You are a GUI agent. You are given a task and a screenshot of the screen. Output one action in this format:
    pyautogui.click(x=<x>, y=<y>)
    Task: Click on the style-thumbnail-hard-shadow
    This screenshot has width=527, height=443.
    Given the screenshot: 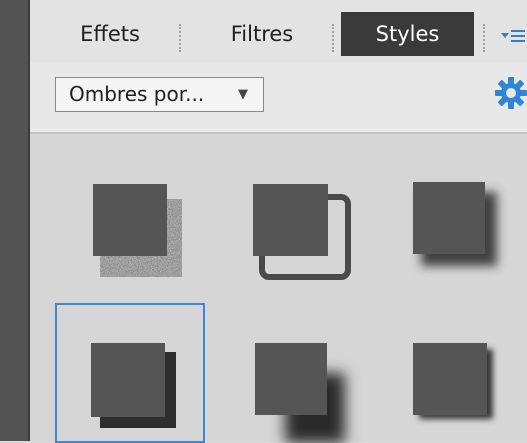 What is the action you would take?
    pyautogui.click(x=130, y=373)
    